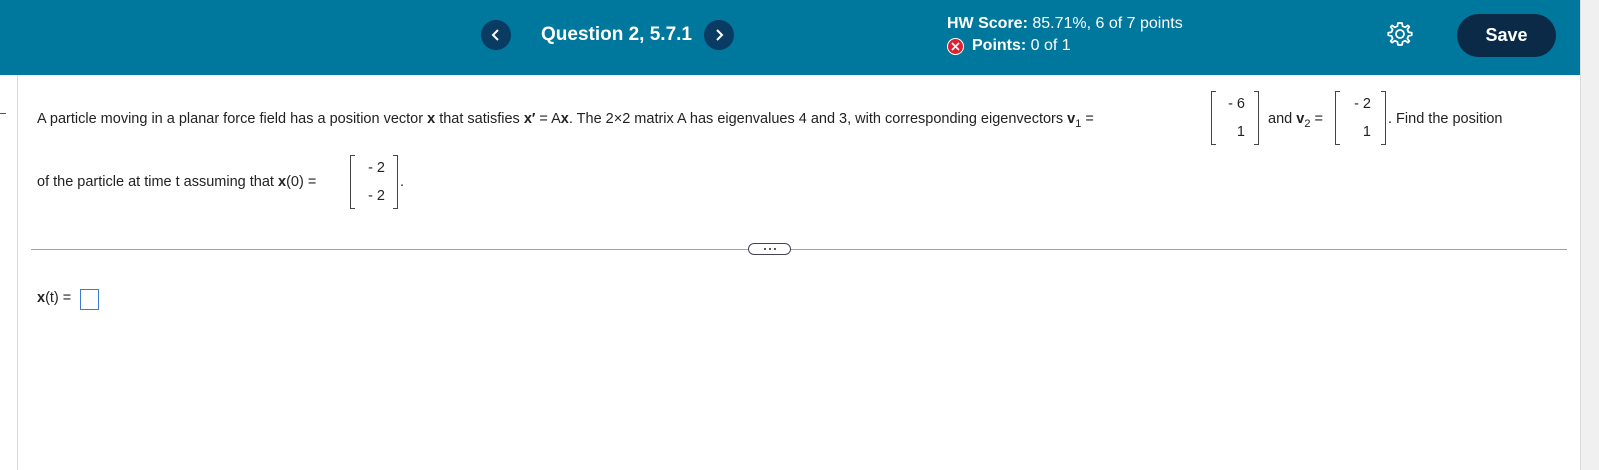 The image size is (1599, 470). Describe the element at coordinates (89, 299) in the screenshot. I see `answer-input` at that location.